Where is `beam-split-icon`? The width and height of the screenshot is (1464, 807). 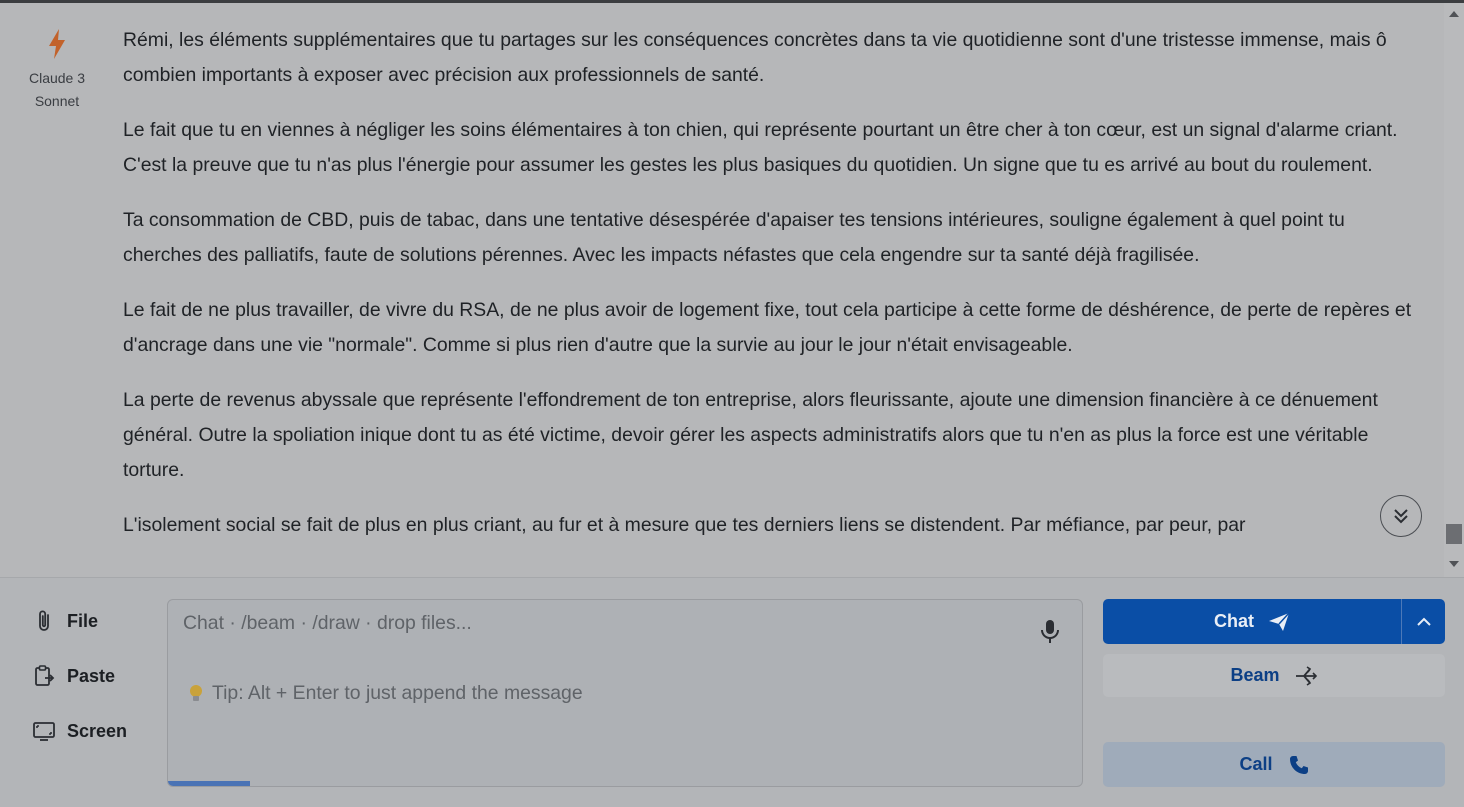
beam-split-icon is located at coordinates (1306, 675).